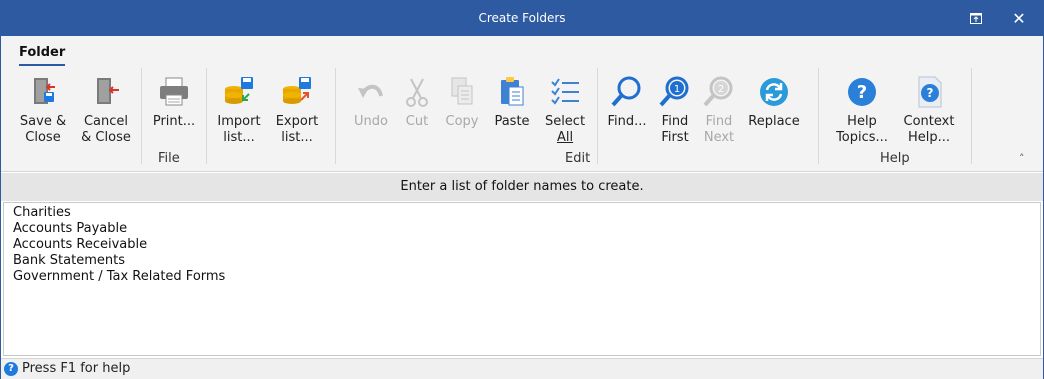 This screenshot has height=379, width=1044. What do you see at coordinates (626, 91) in the screenshot?
I see `magnifier-icon` at bounding box center [626, 91].